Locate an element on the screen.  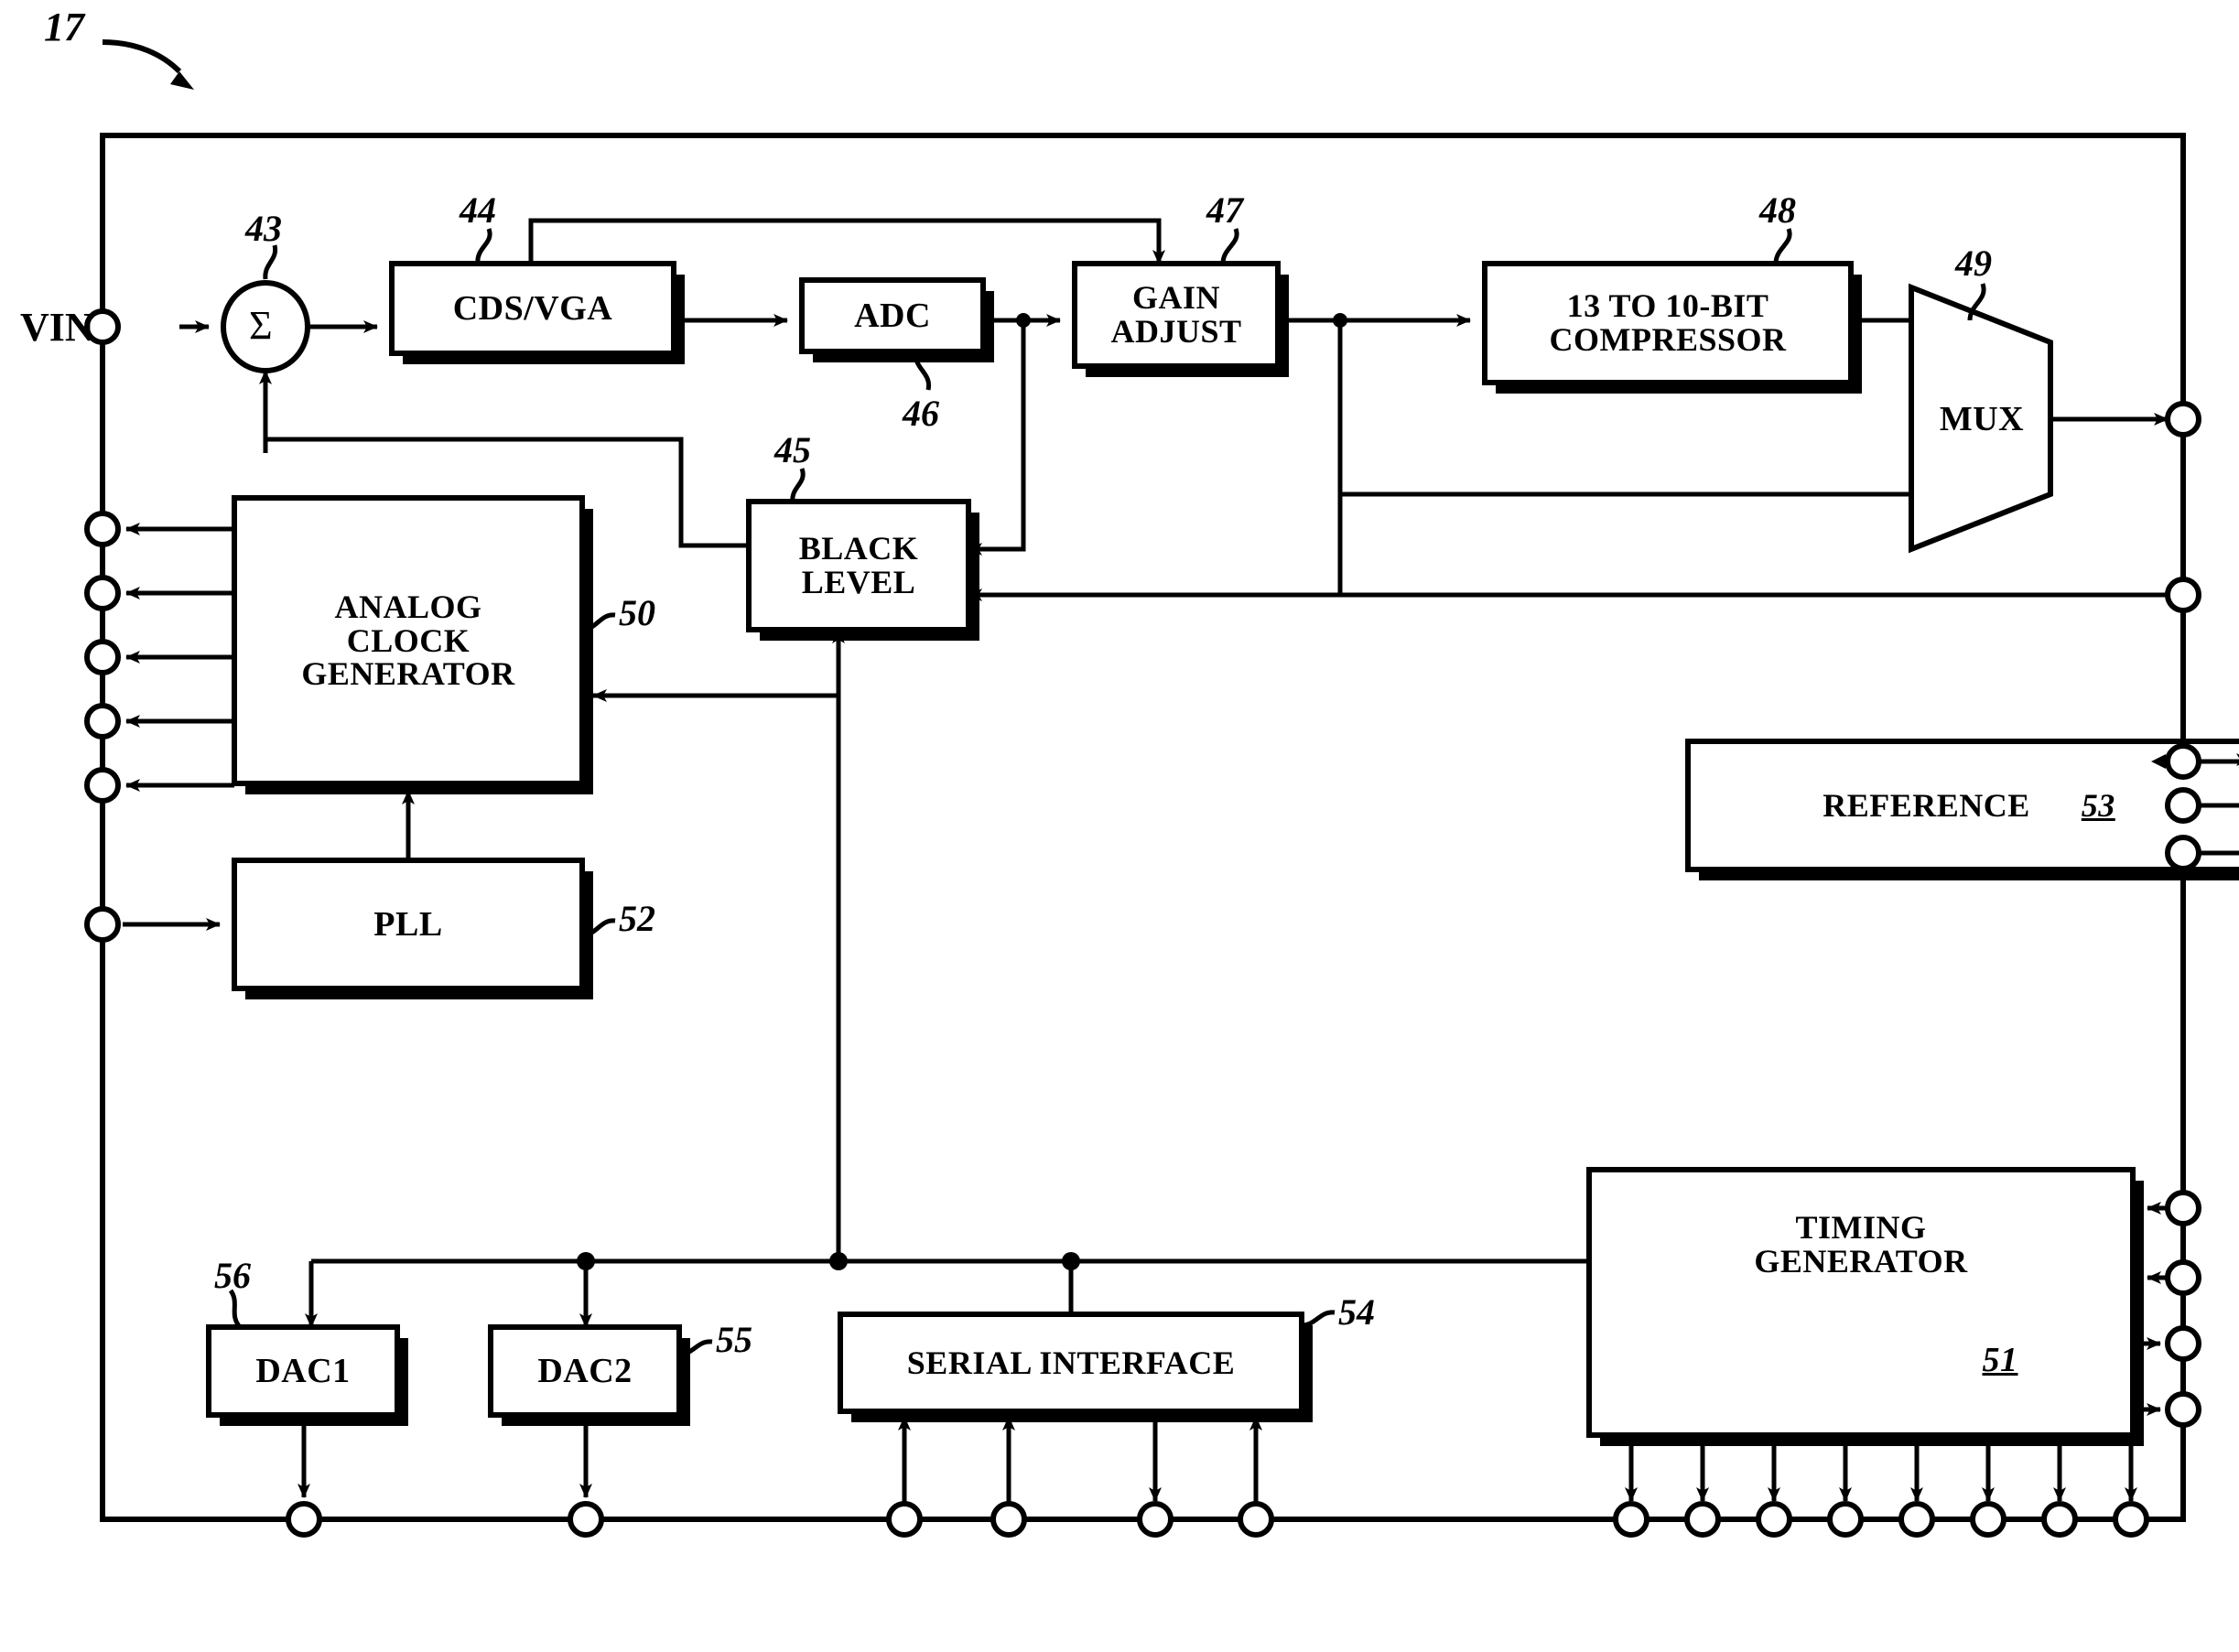
pin-tg-b1 is located at coordinates (1632, 1519).